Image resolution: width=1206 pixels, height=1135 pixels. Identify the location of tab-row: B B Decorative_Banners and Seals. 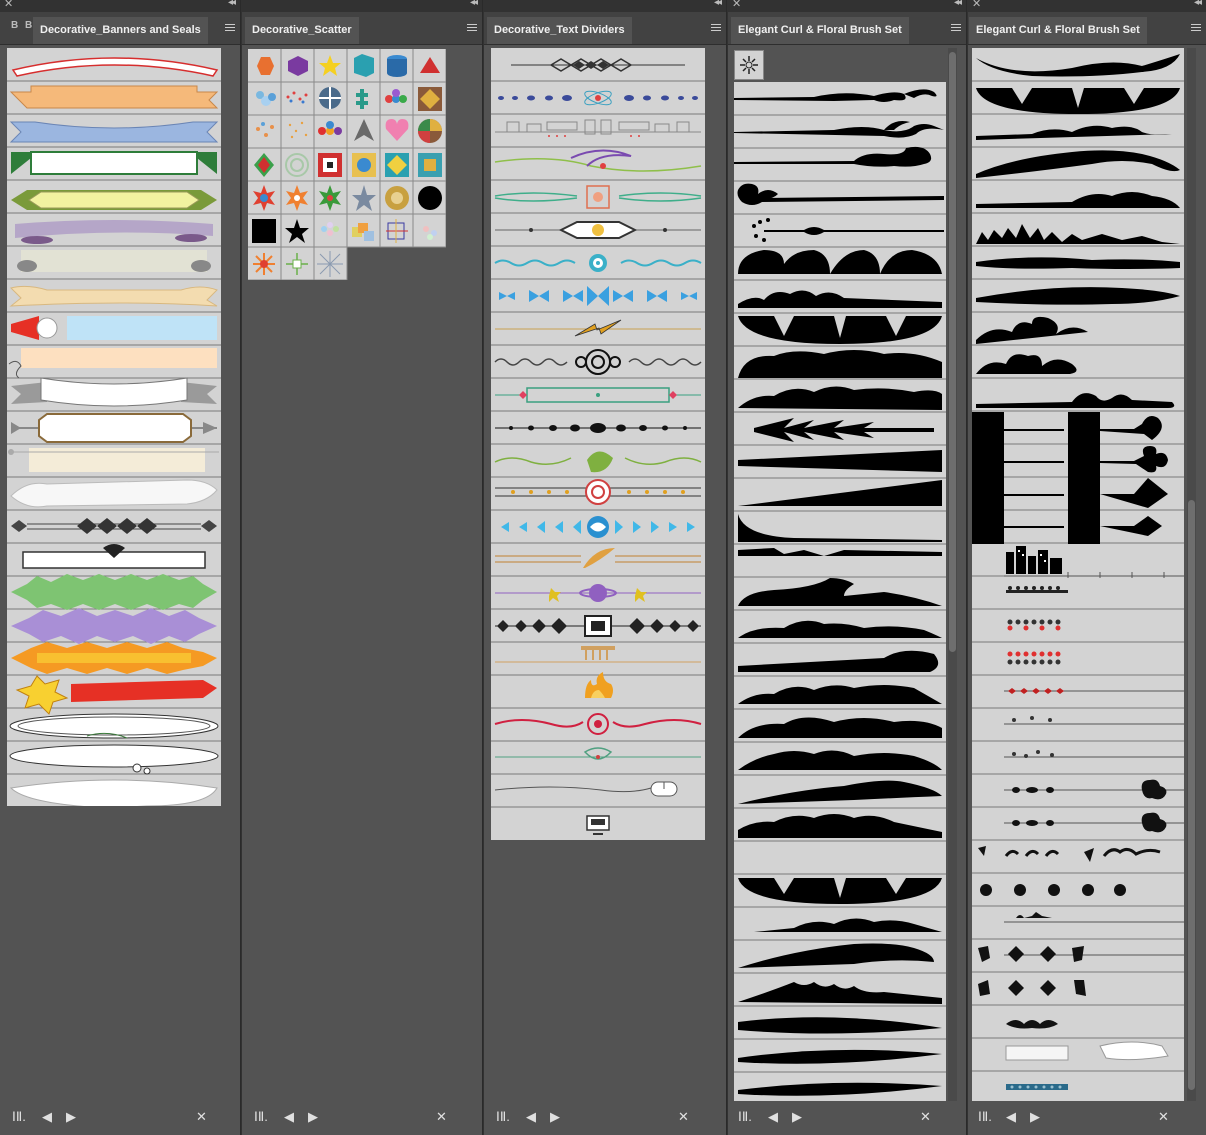
(120, 28).